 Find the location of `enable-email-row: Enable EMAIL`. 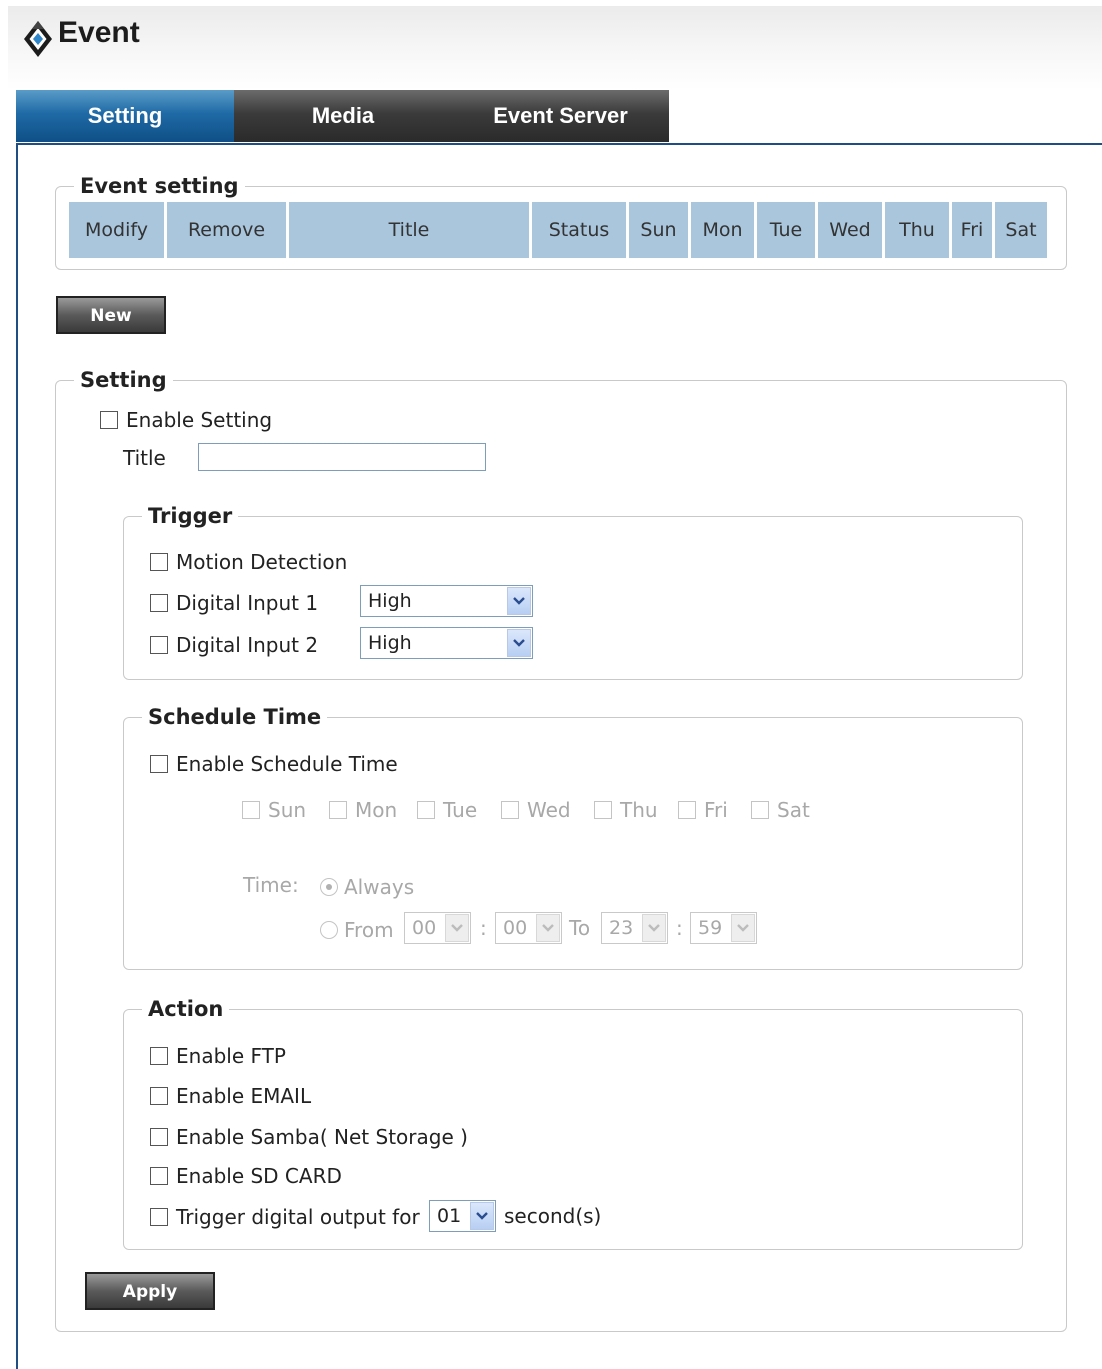

enable-email-row: Enable EMAIL is located at coordinates (230, 1096).